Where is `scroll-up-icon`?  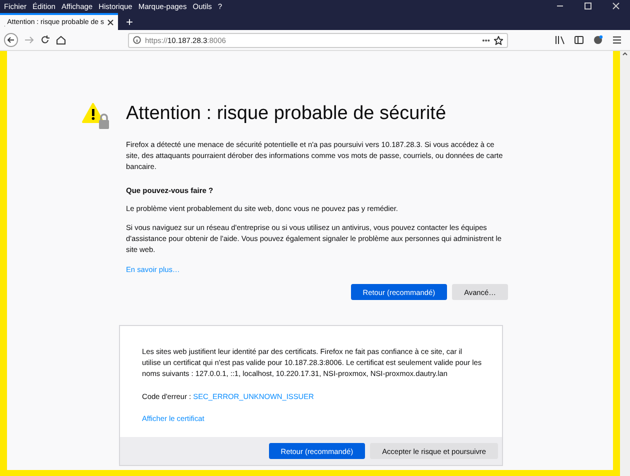 scroll-up-icon is located at coordinates (625, 54).